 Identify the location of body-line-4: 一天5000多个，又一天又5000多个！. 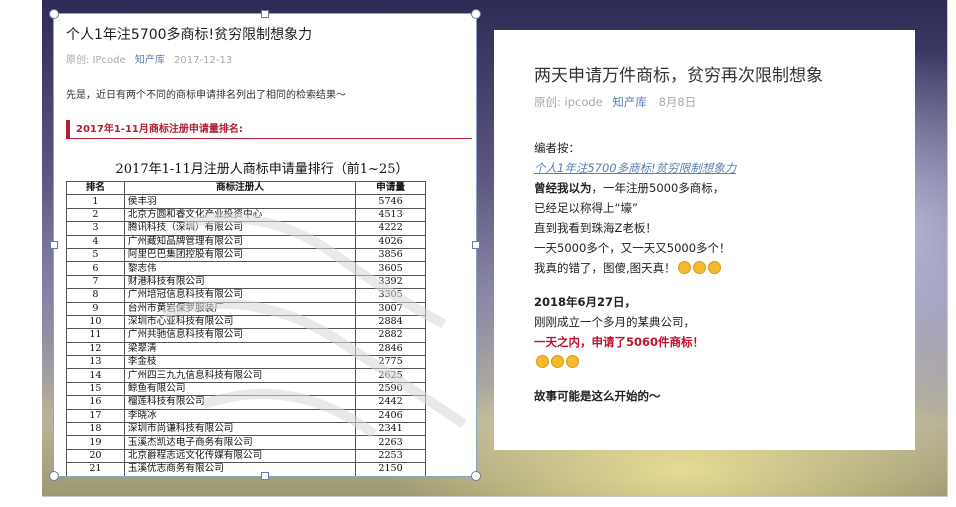
(632, 248).